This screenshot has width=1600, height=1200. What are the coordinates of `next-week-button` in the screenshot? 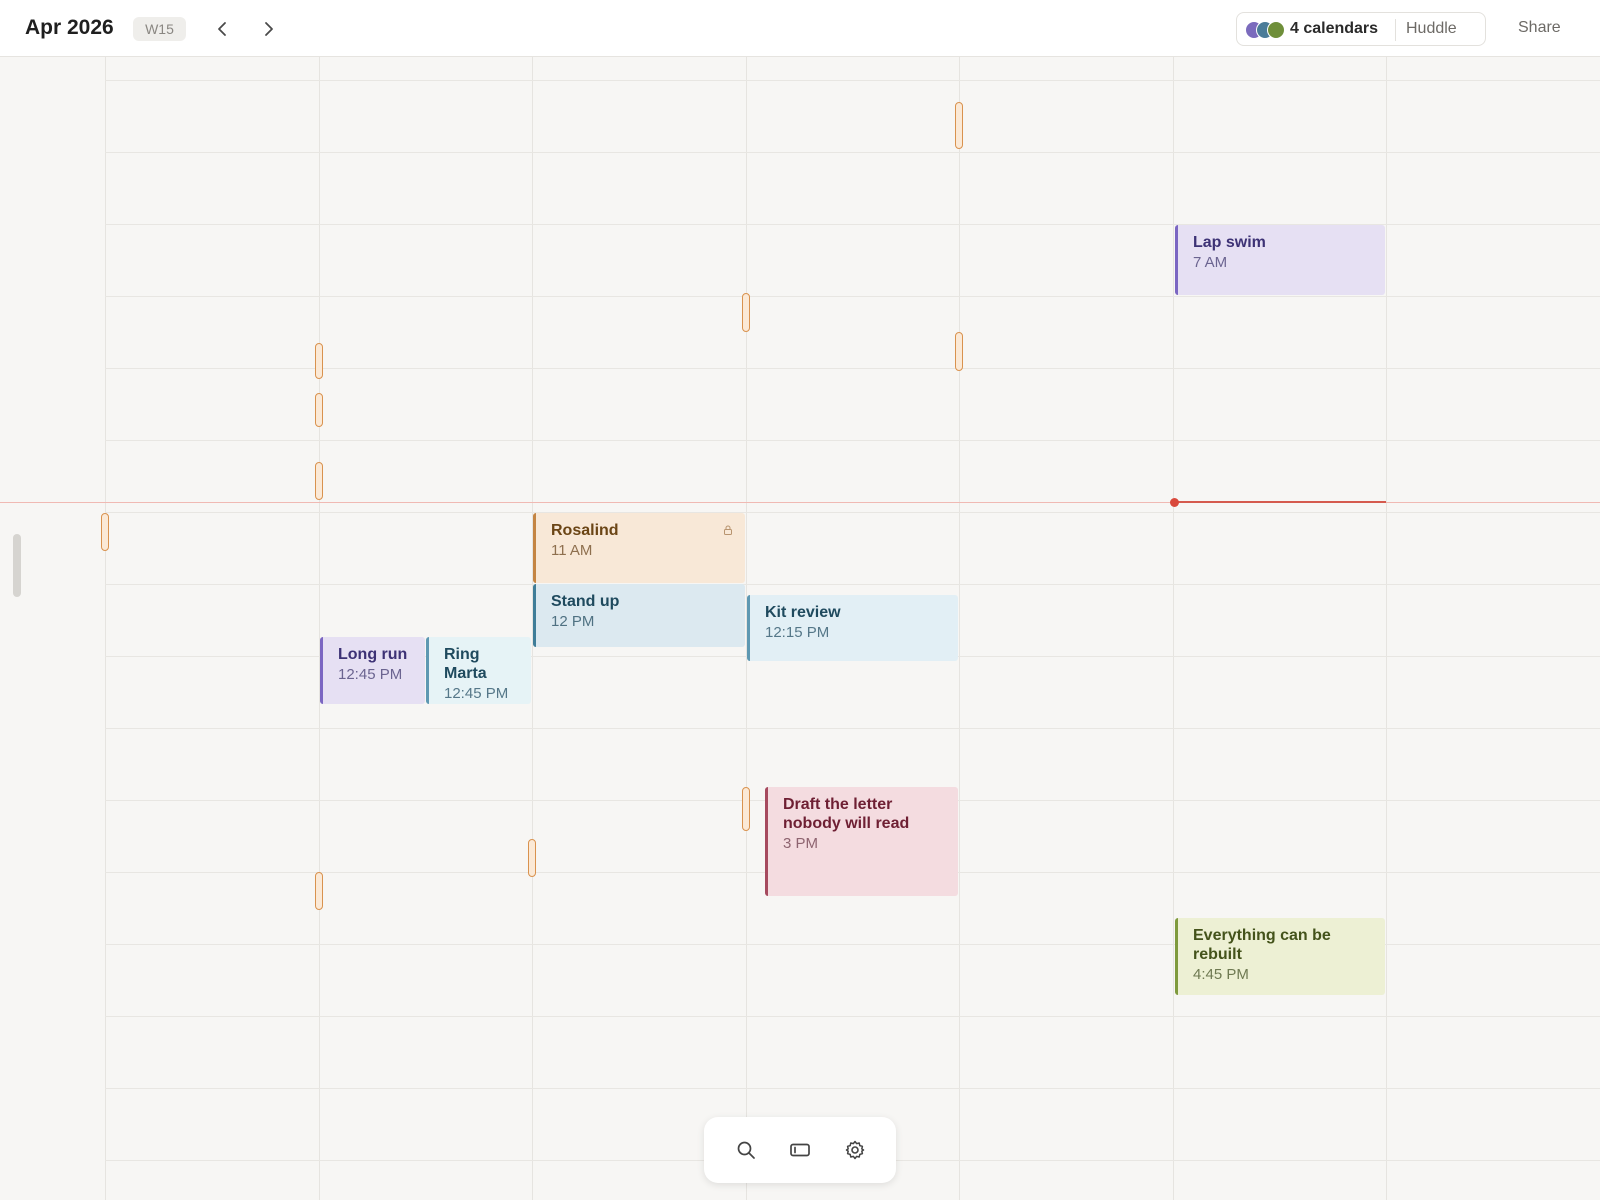 It's located at (268, 29).